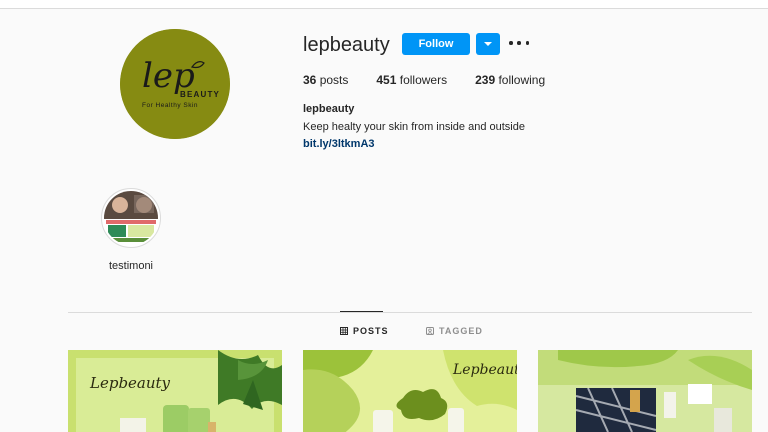  What do you see at coordinates (329, 109) in the screenshot?
I see `profile-full-name: lepbeauty` at bounding box center [329, 109].